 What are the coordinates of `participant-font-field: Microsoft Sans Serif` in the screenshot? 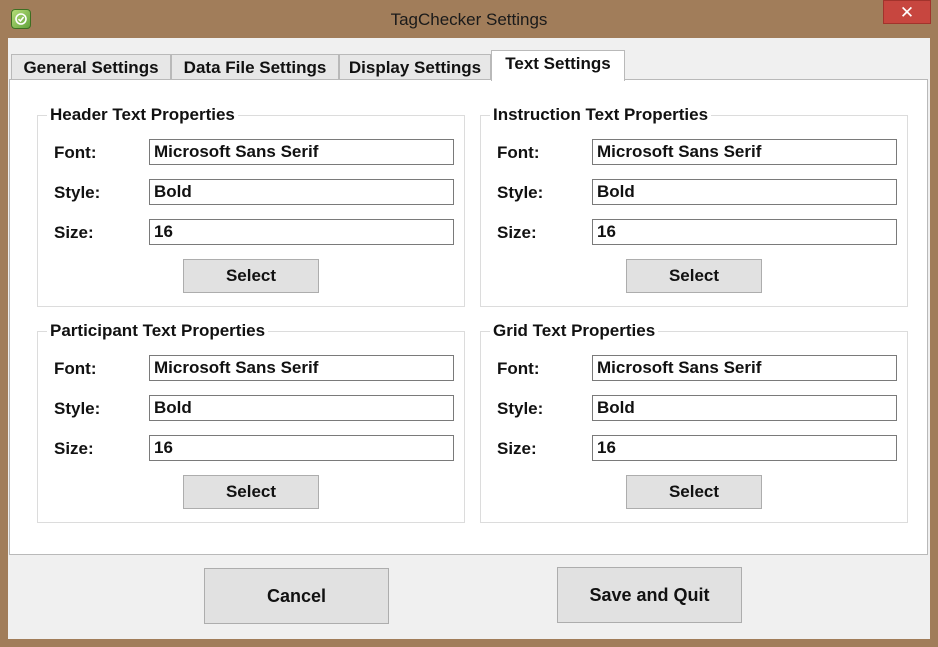 It's located at (301, 368).